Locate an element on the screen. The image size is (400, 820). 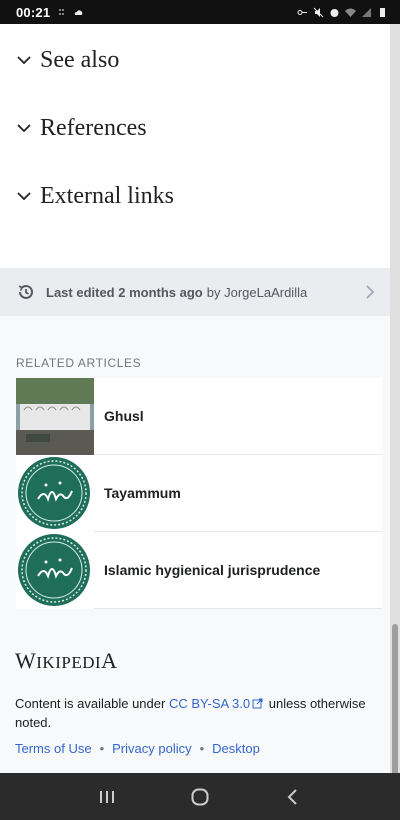
back-button is located at coordinates (293, 797).